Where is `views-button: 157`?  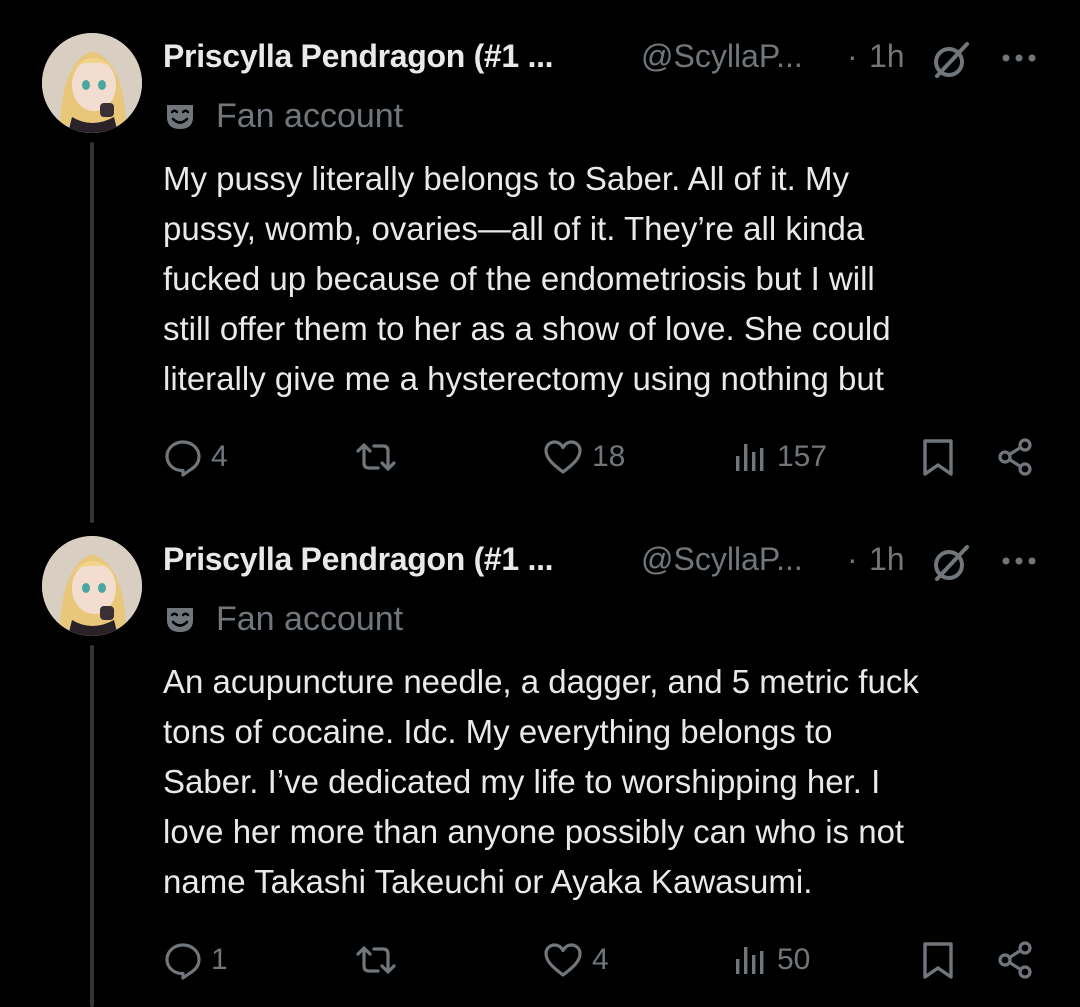
views-button: 157 is located at coordinates (780, 457).